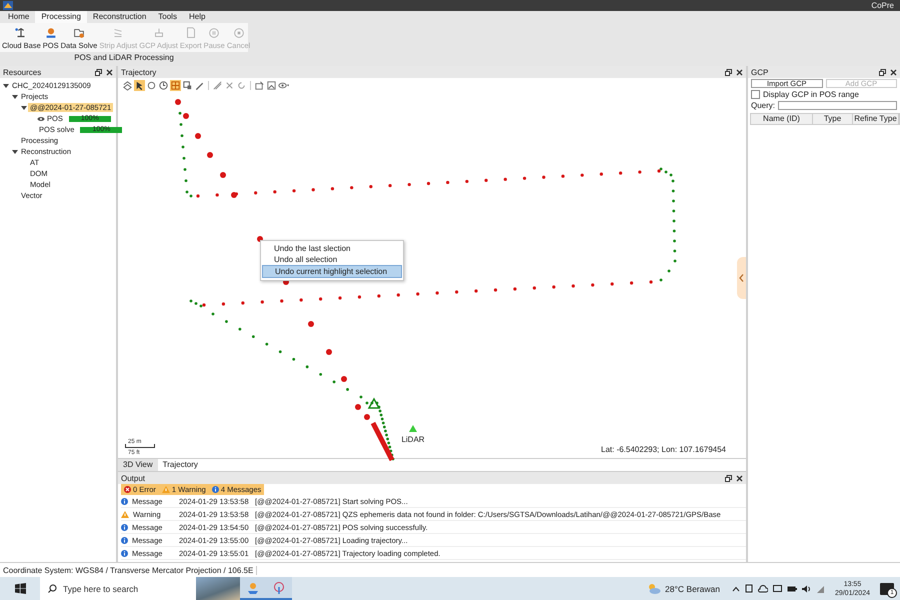 The image size is (900, 600). I want to click on stop-icon, so click(239, 33).